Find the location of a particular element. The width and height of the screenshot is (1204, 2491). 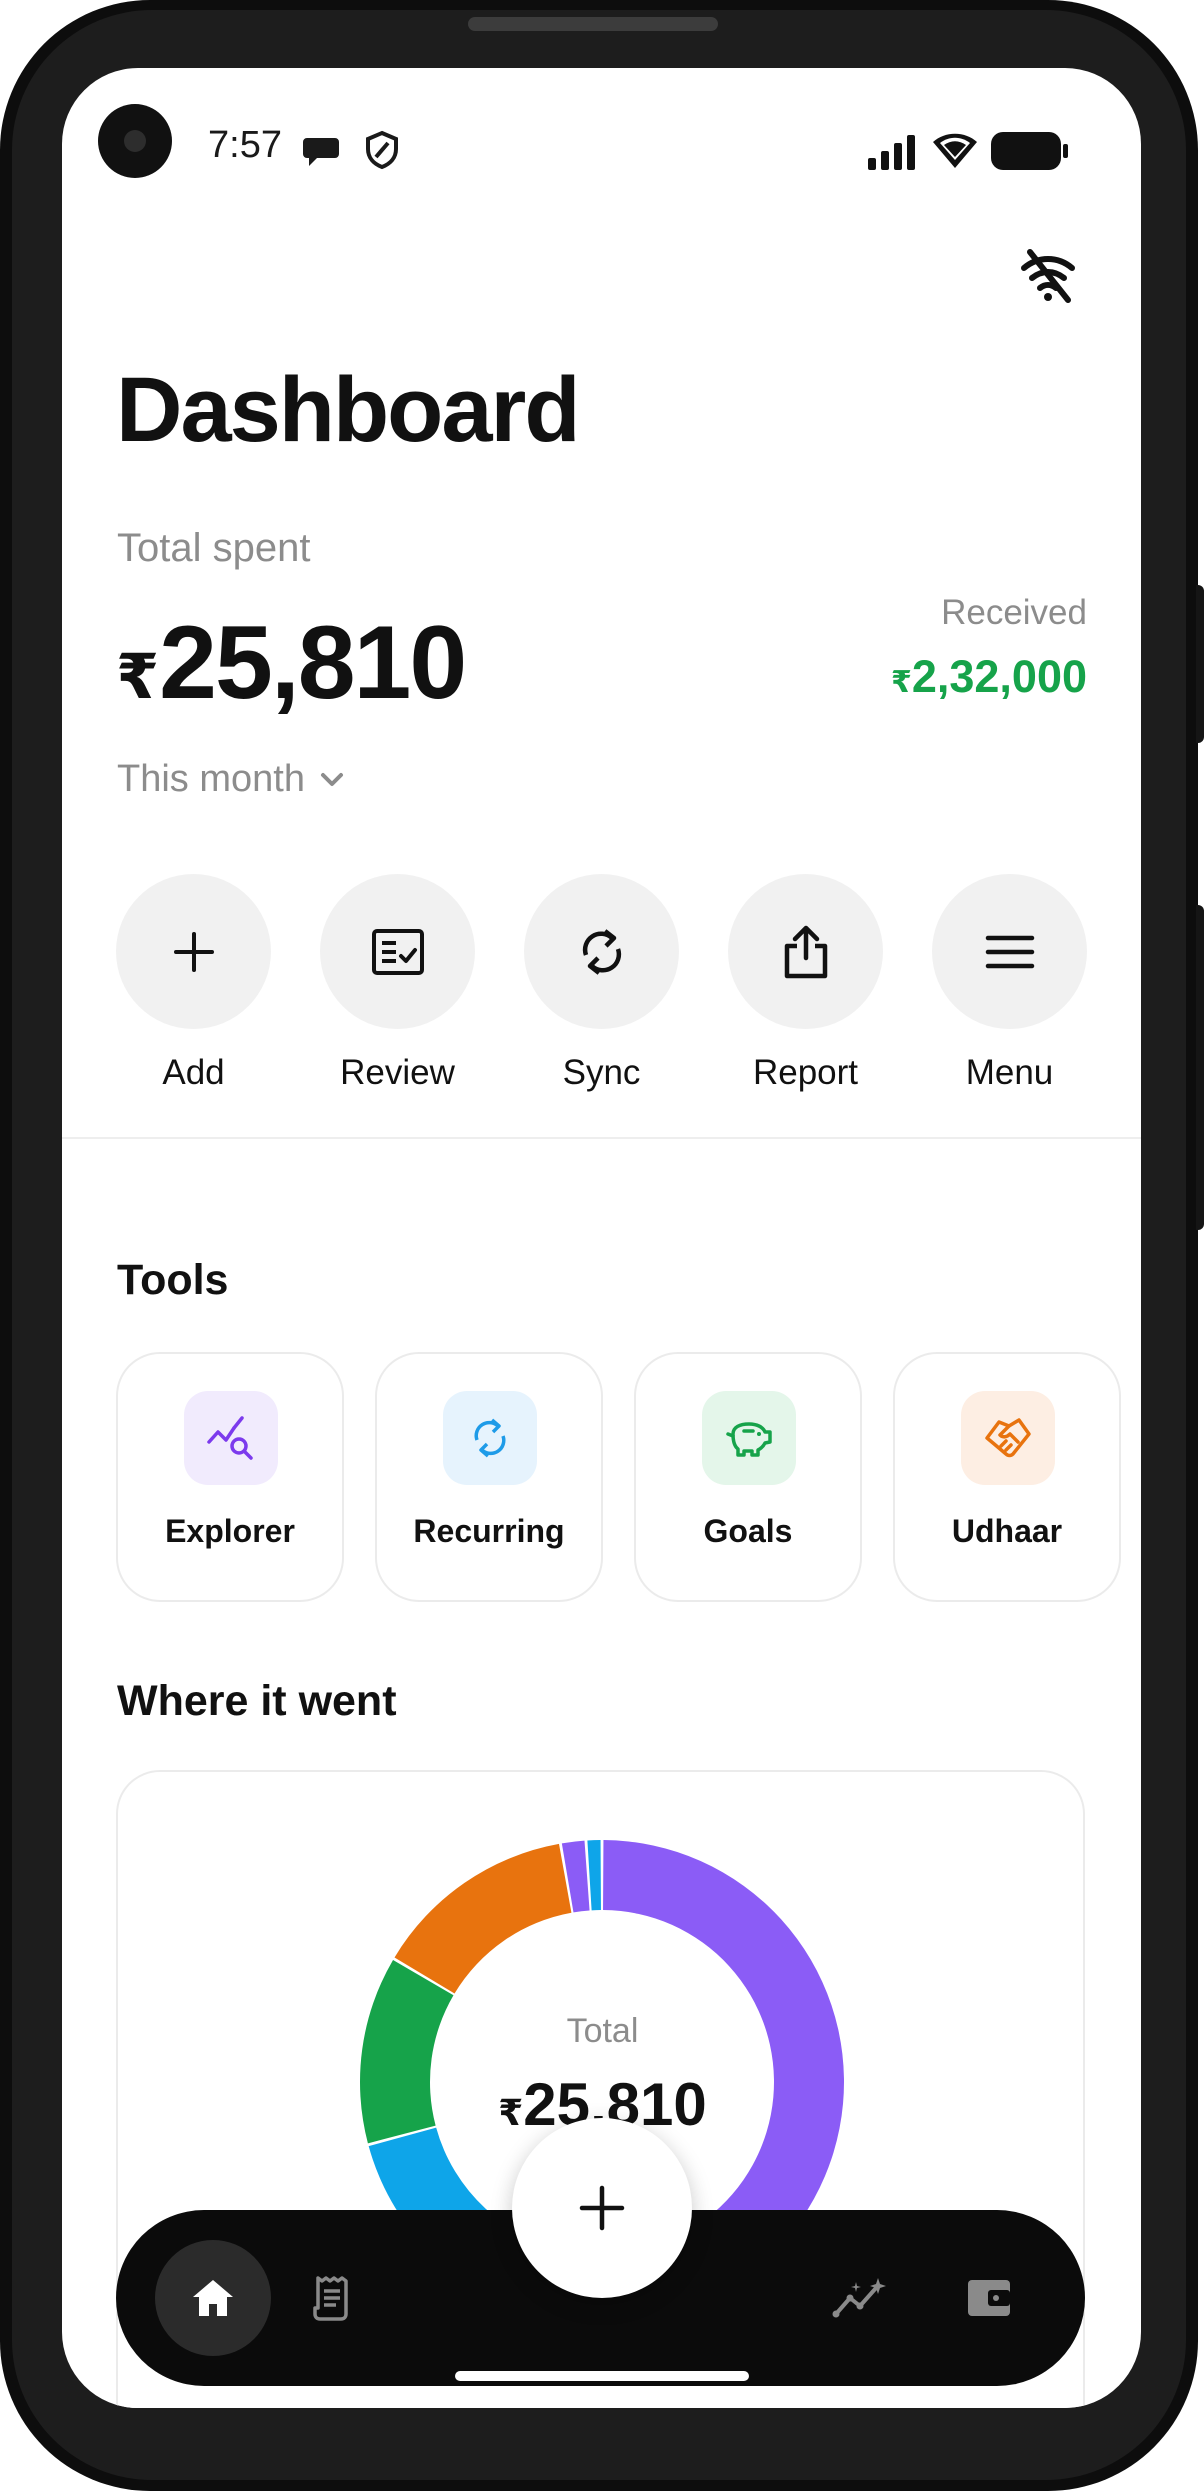

action-label: Report is located at coordinates (805, 1072).